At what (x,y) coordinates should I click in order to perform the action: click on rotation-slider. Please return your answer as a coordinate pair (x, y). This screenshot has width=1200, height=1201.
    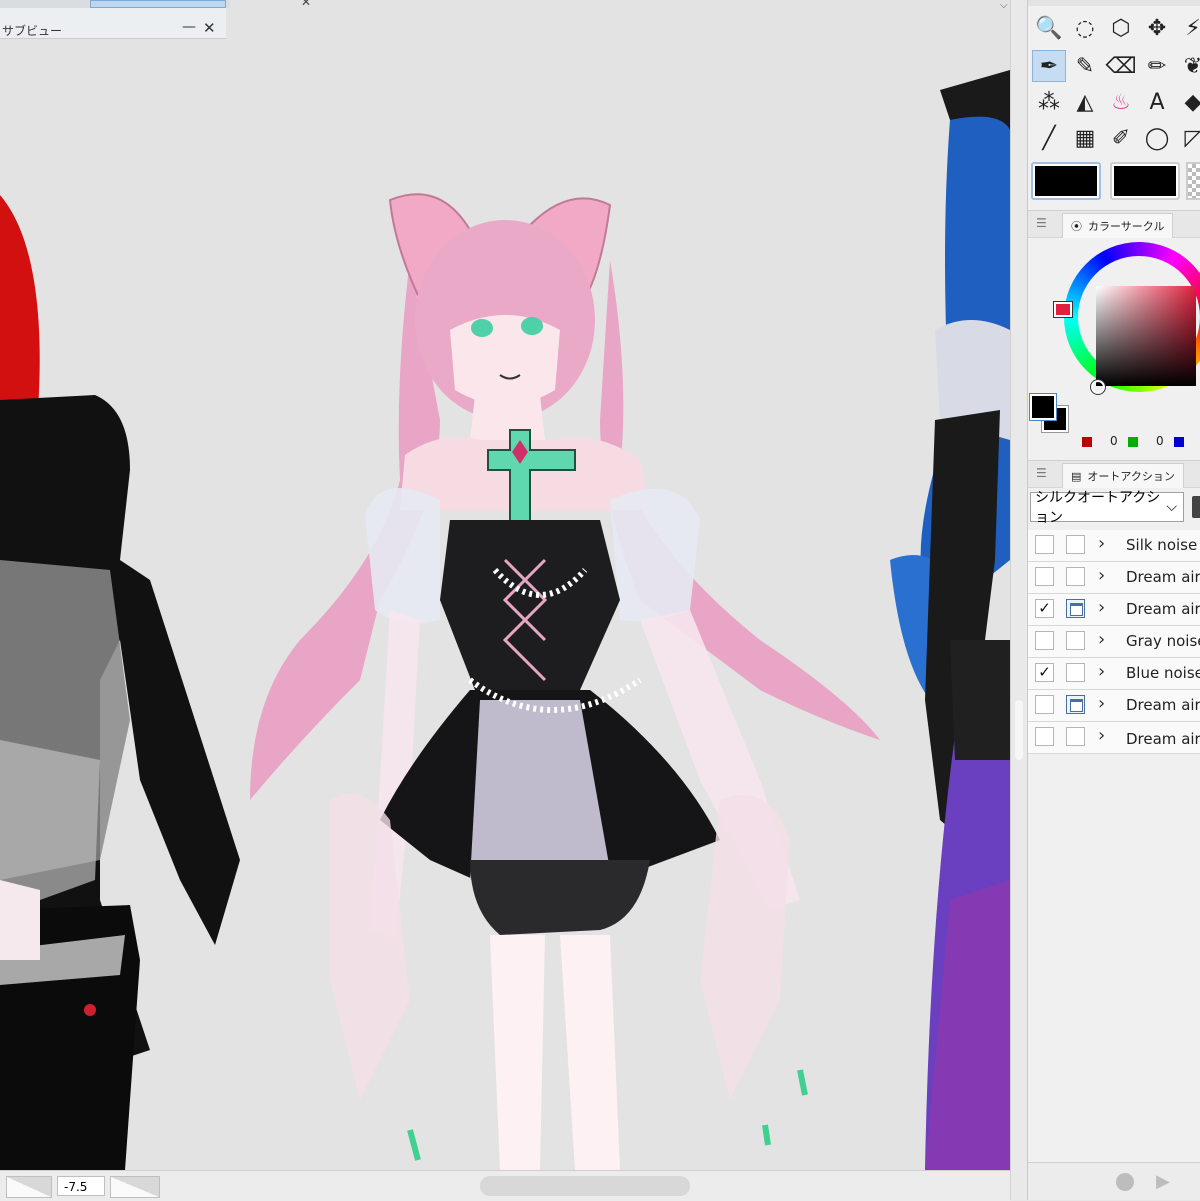
    Looking at the image, I should click on (135, 1187).